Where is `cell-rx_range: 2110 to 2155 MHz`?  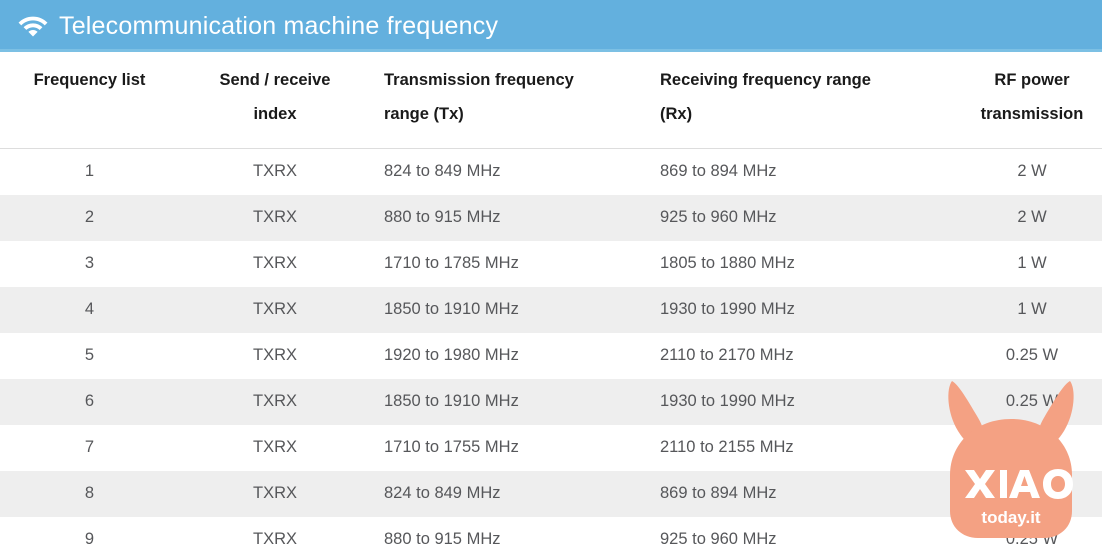 cell-rx_range: 2110 to 2155 MHz is located at coordinates (805, 447).